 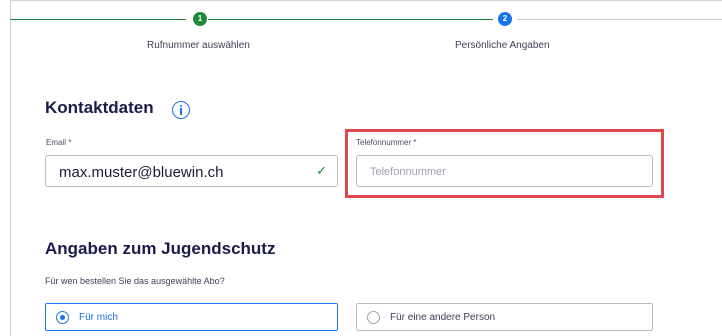 What do you see at coordinates (99, 107) in the screenshot?
I see `contact-heading: Kontaktdaten` at bounding box center [99, 107].